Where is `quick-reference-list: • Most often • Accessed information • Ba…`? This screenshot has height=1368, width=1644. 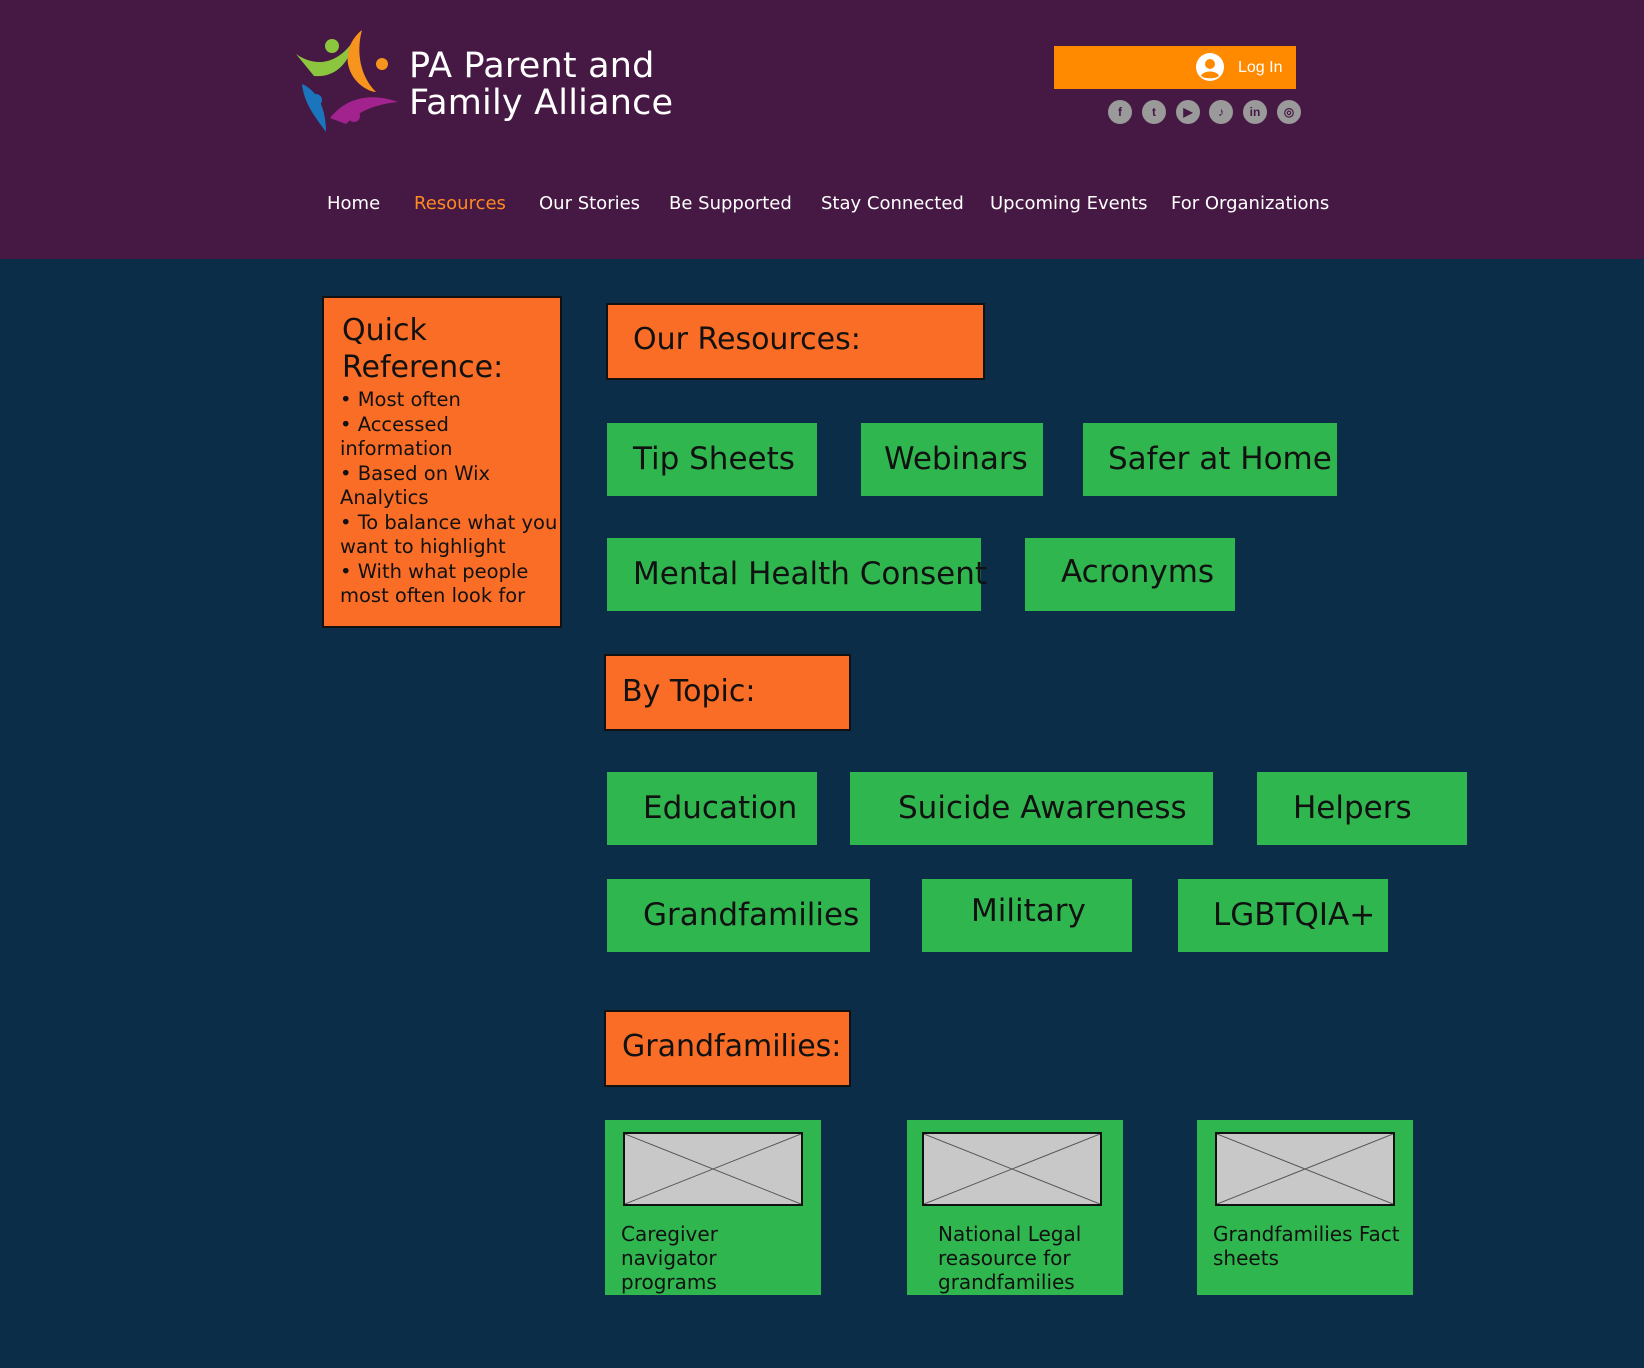
quick-reference-list: • Most often • Accessed information • Ba… is located at coordinates (449, 498).